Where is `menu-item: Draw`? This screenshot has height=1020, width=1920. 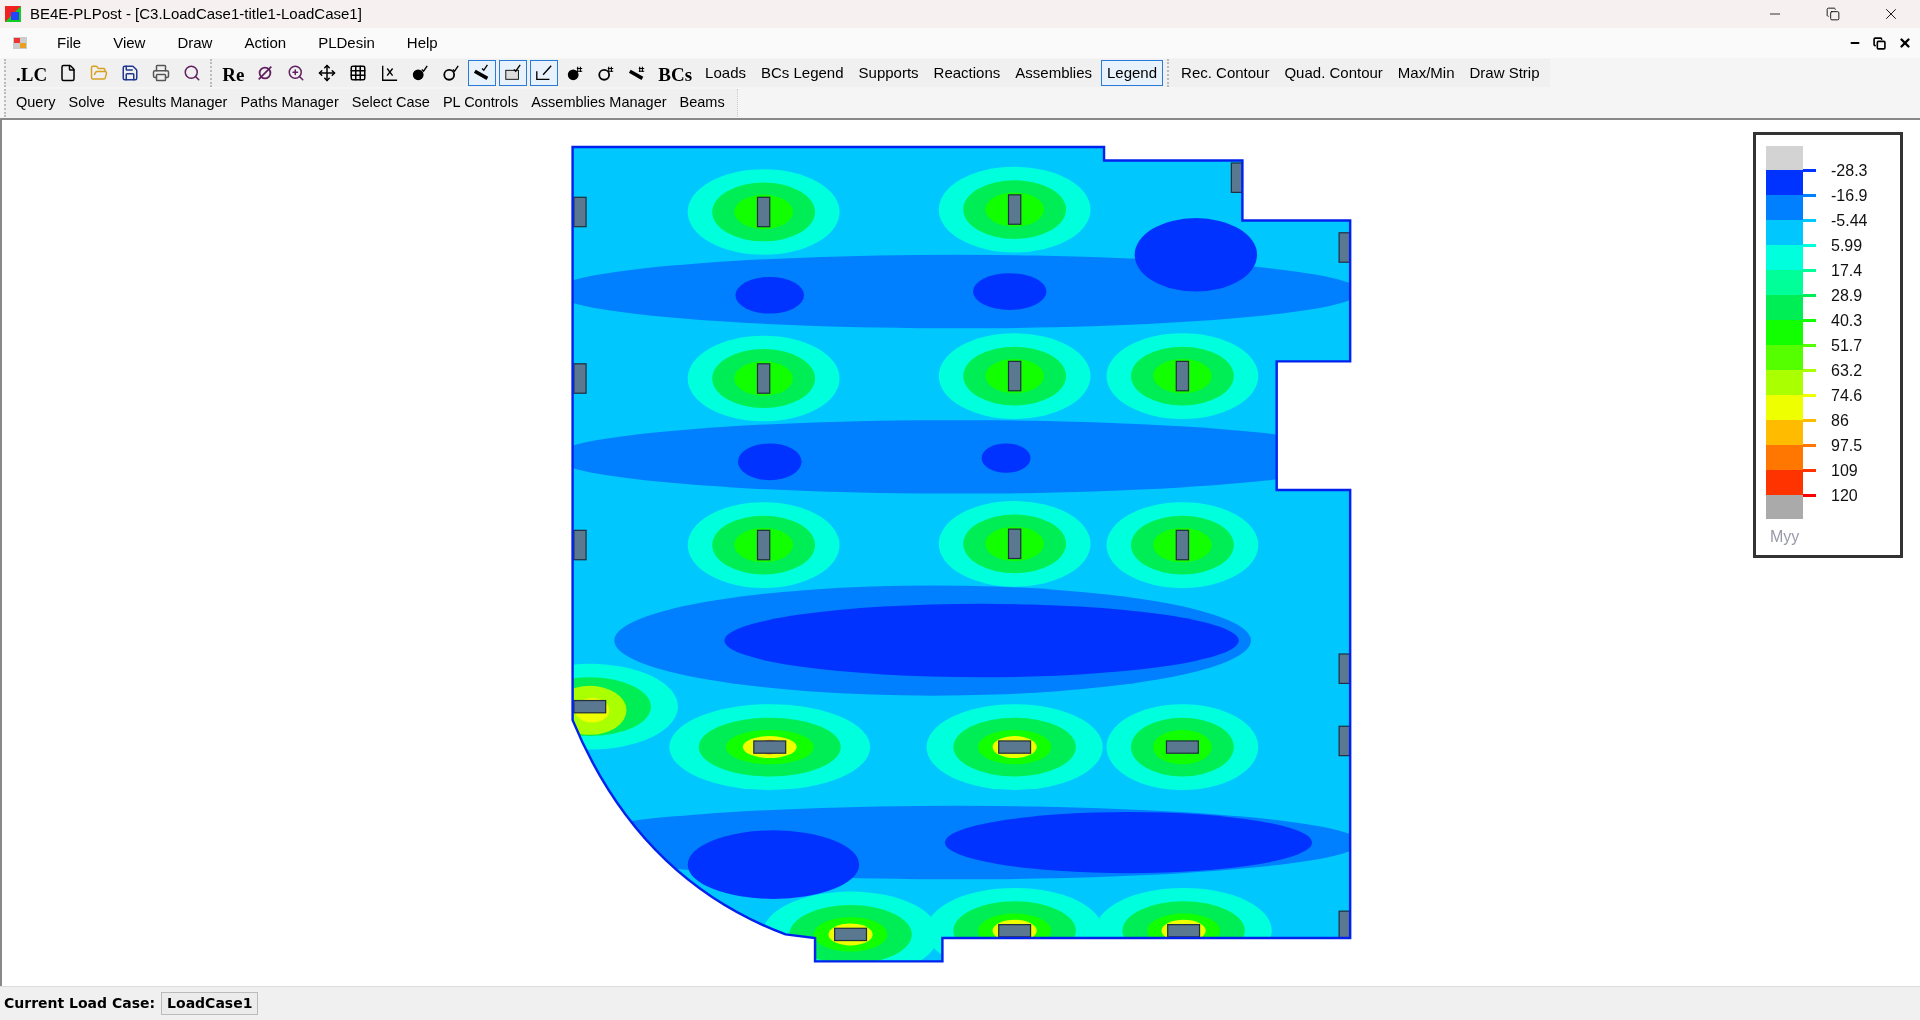
menu-item: Draw is located at coordinates (195, 43).